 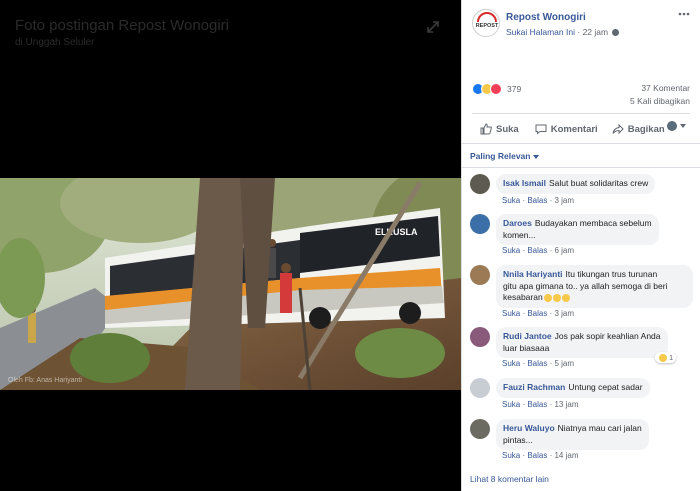 What do you see at coordinates (541, 129) in the screenshot?
I see `comment-icon` at bounding box center [541, 129].